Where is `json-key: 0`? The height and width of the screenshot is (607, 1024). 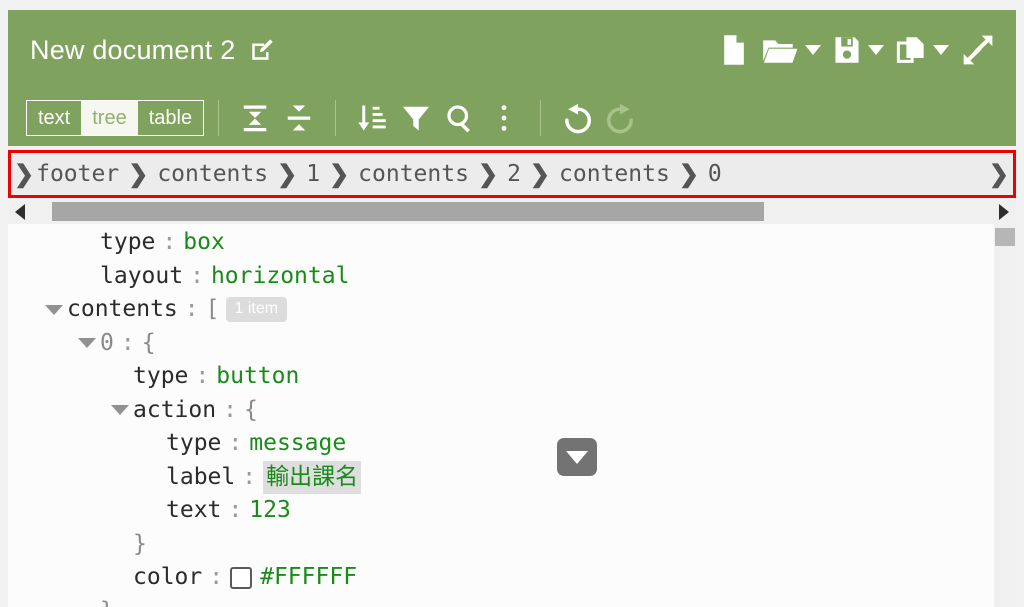 json-key: 0 is located at coordinates (107, 344).